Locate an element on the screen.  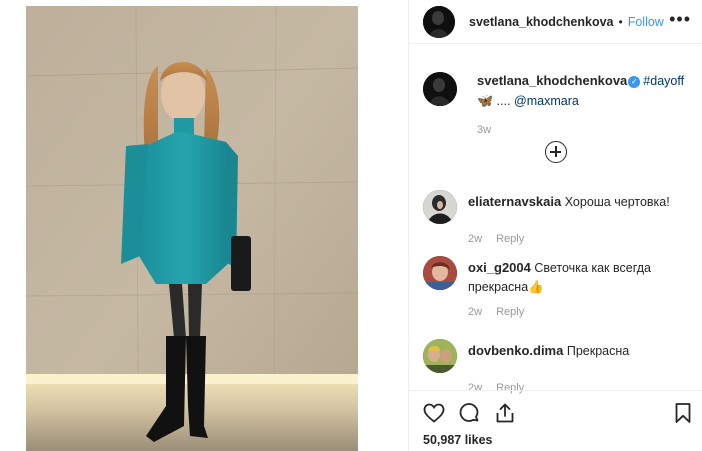
comment-item: dovbenko.dima Прекрасна 2w Reply is located at coordinates (558, 366).